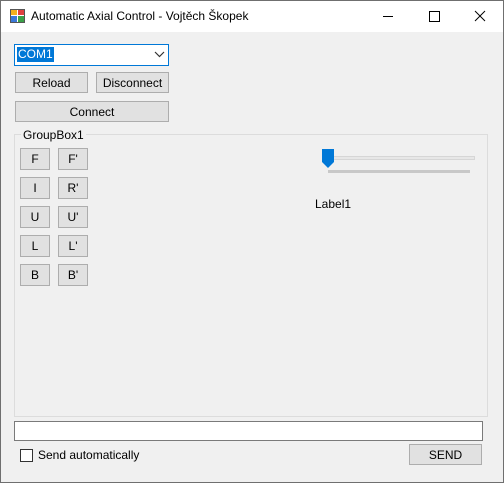  Describe the element at coordinates (35, 188) in the screenshot. I see `move-button-i: I` at that location.